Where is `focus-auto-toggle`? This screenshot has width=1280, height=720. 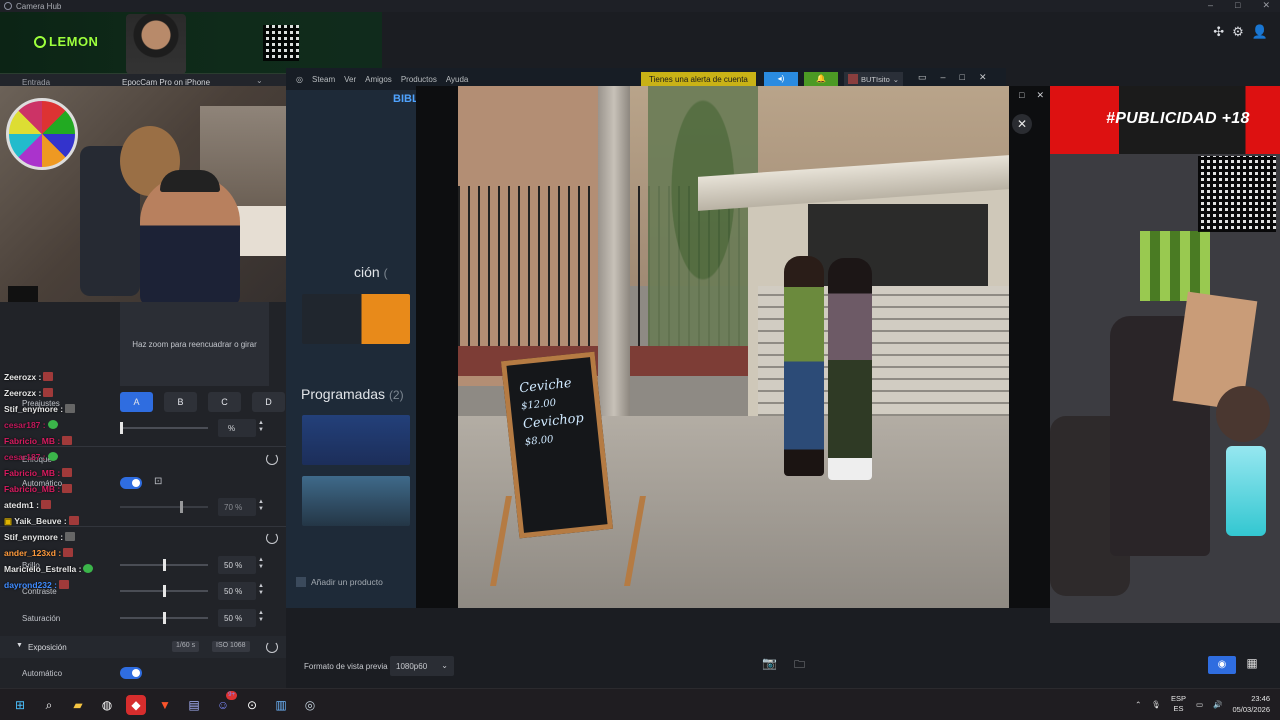 focus-auto-toggle is located at coordinates (131, 483).